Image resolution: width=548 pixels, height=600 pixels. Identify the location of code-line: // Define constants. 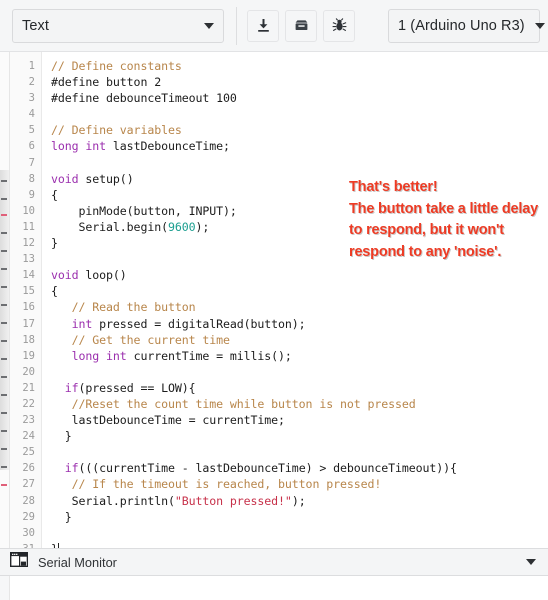
(299, 66).